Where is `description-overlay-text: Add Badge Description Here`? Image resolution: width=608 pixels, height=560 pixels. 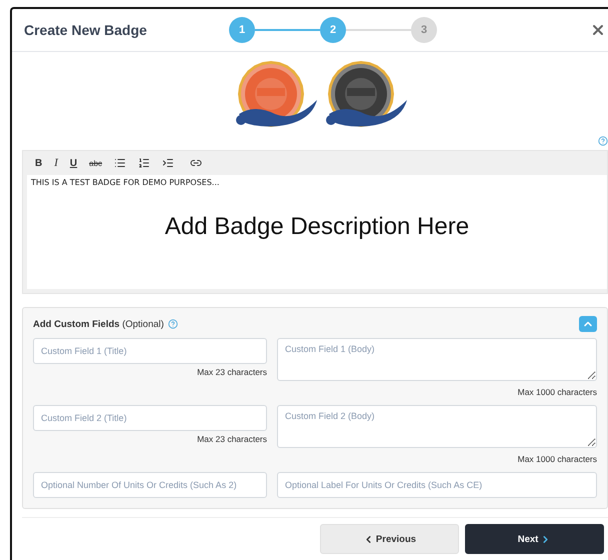 description-overlay-text: Add Badge Description Here is located at coordinates (317, 227).